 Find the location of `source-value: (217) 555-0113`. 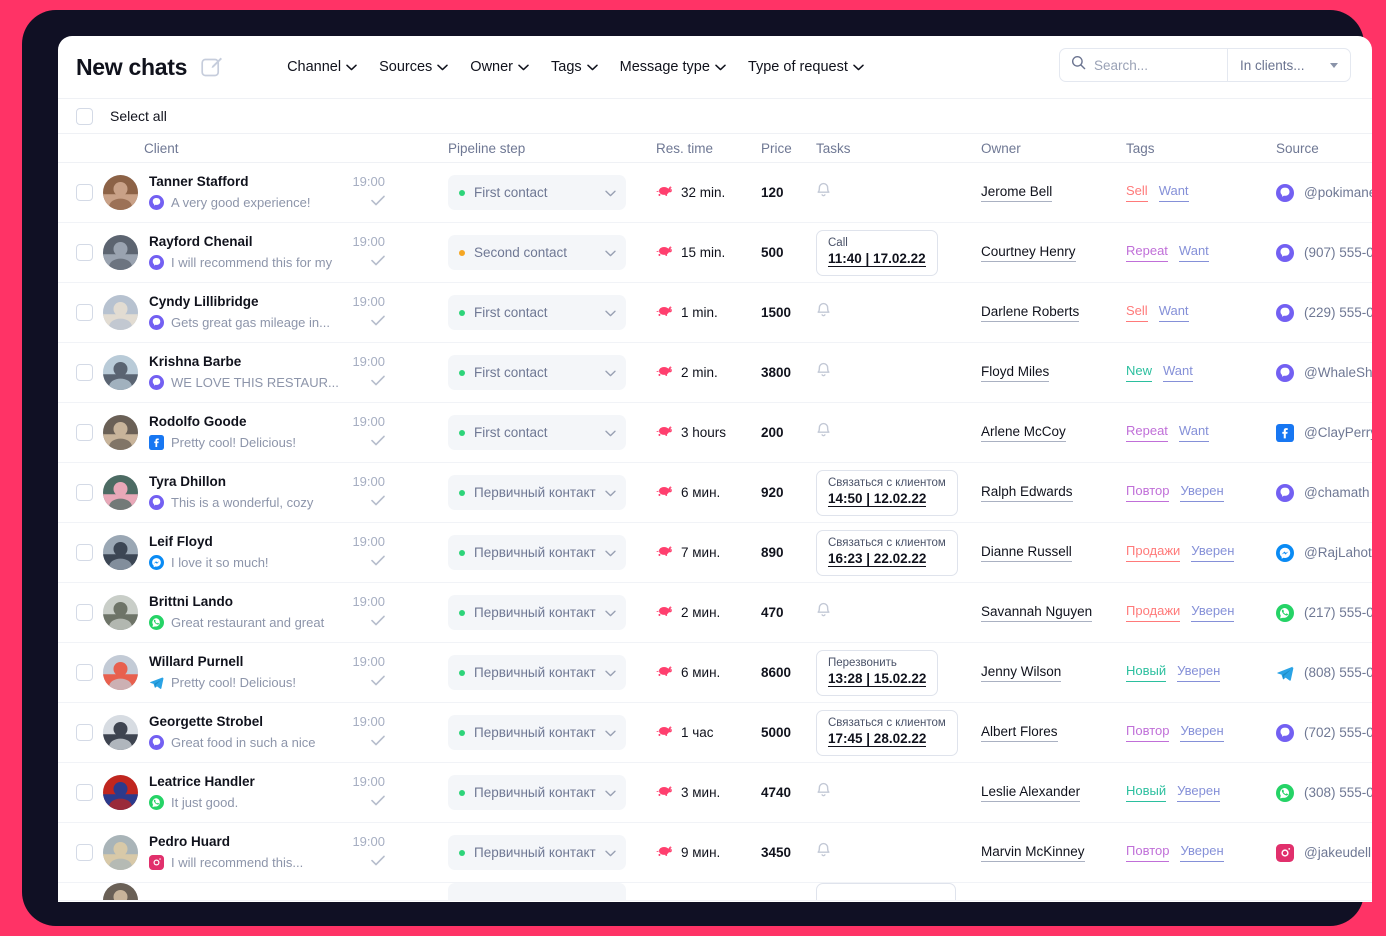

source-value: (217) 555-0113 is located at coordinates (1338, 612).